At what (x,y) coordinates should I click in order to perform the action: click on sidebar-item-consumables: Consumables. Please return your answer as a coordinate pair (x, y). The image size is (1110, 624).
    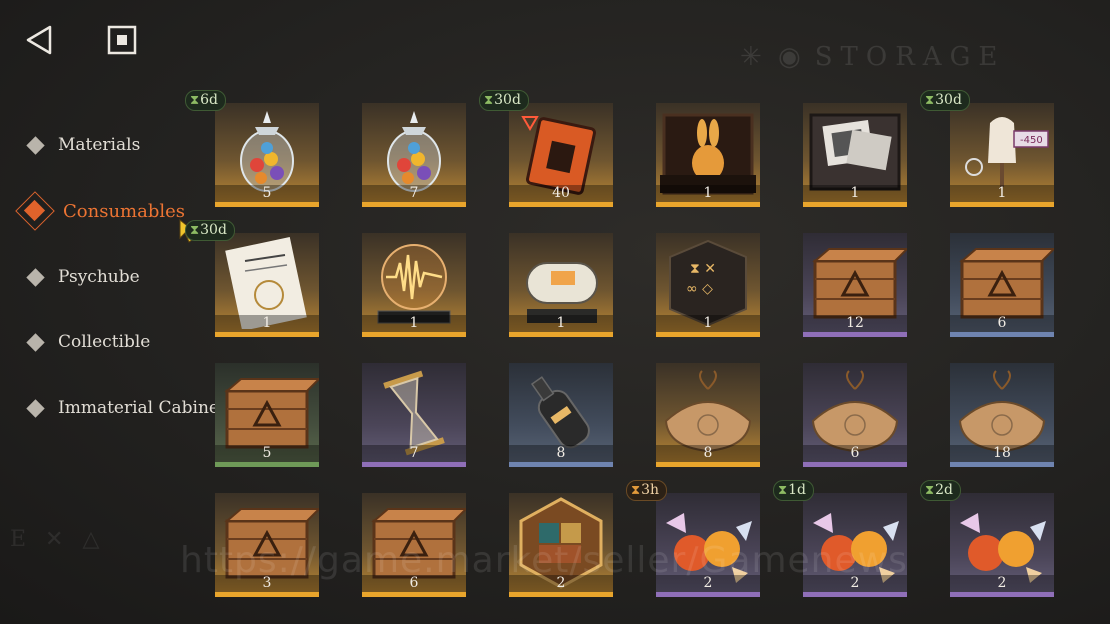
    Looking at the image, I should click on (92, 211).